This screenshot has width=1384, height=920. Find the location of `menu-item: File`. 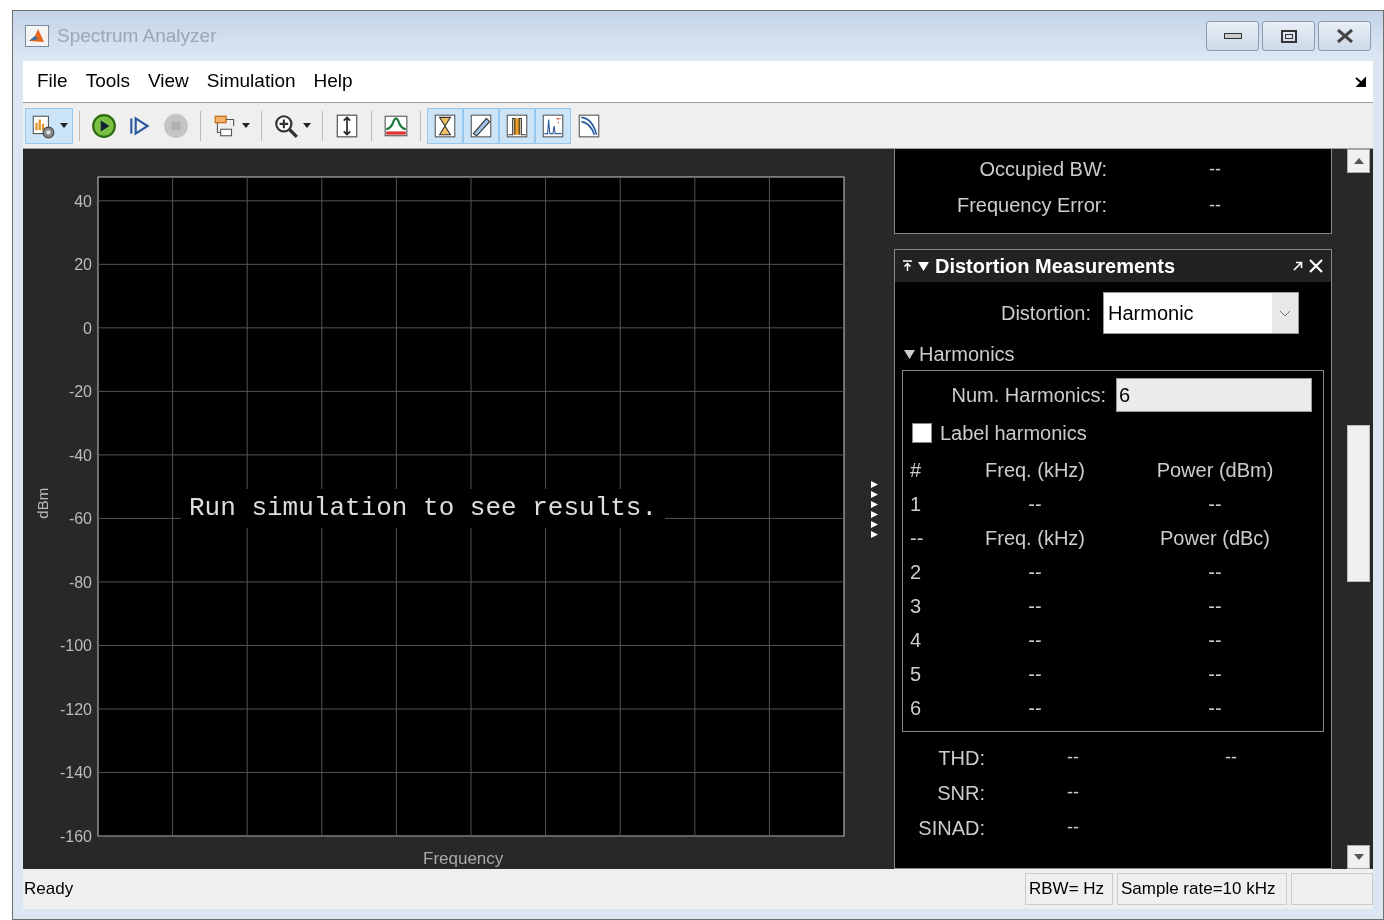

menu-item: File is located at coordinates (52, 81).